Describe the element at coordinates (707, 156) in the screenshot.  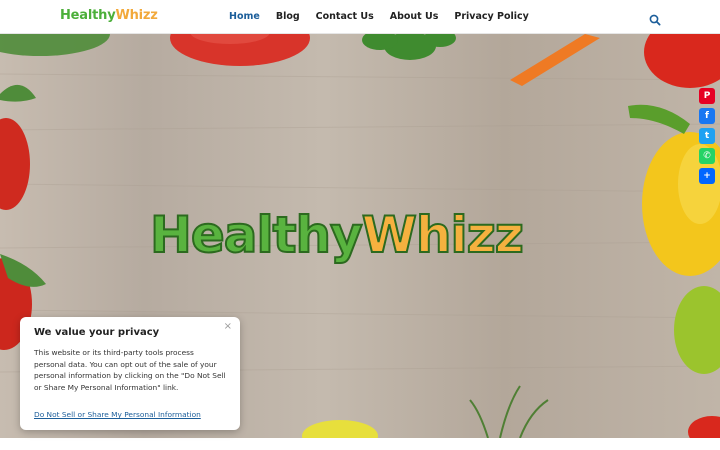
I see `whatsapp-icon: ✆` at that location.